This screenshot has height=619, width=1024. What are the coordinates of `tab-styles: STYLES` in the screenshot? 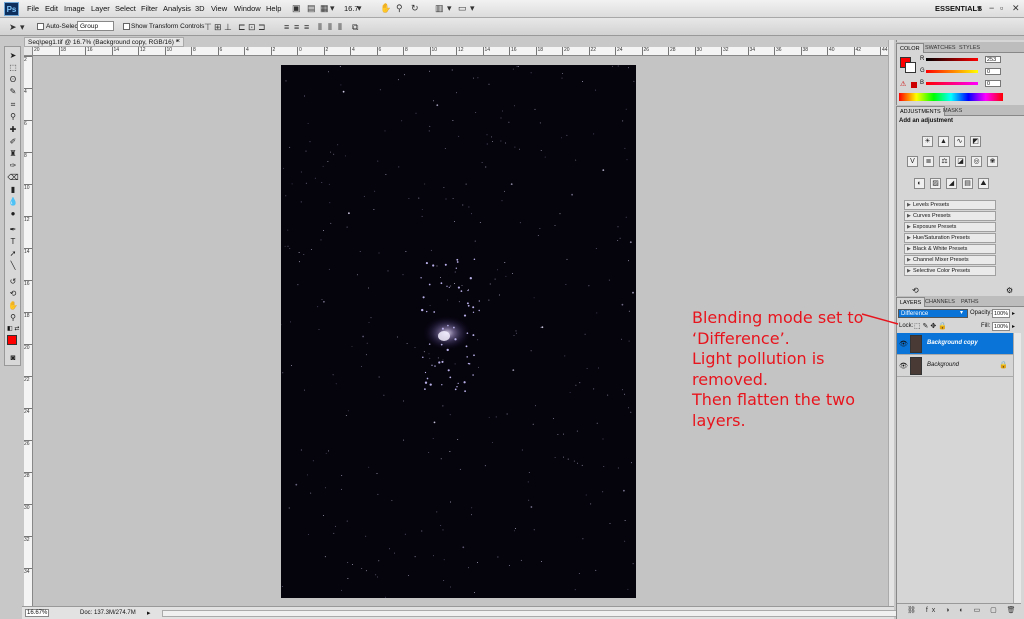 It's located at (969, 48).